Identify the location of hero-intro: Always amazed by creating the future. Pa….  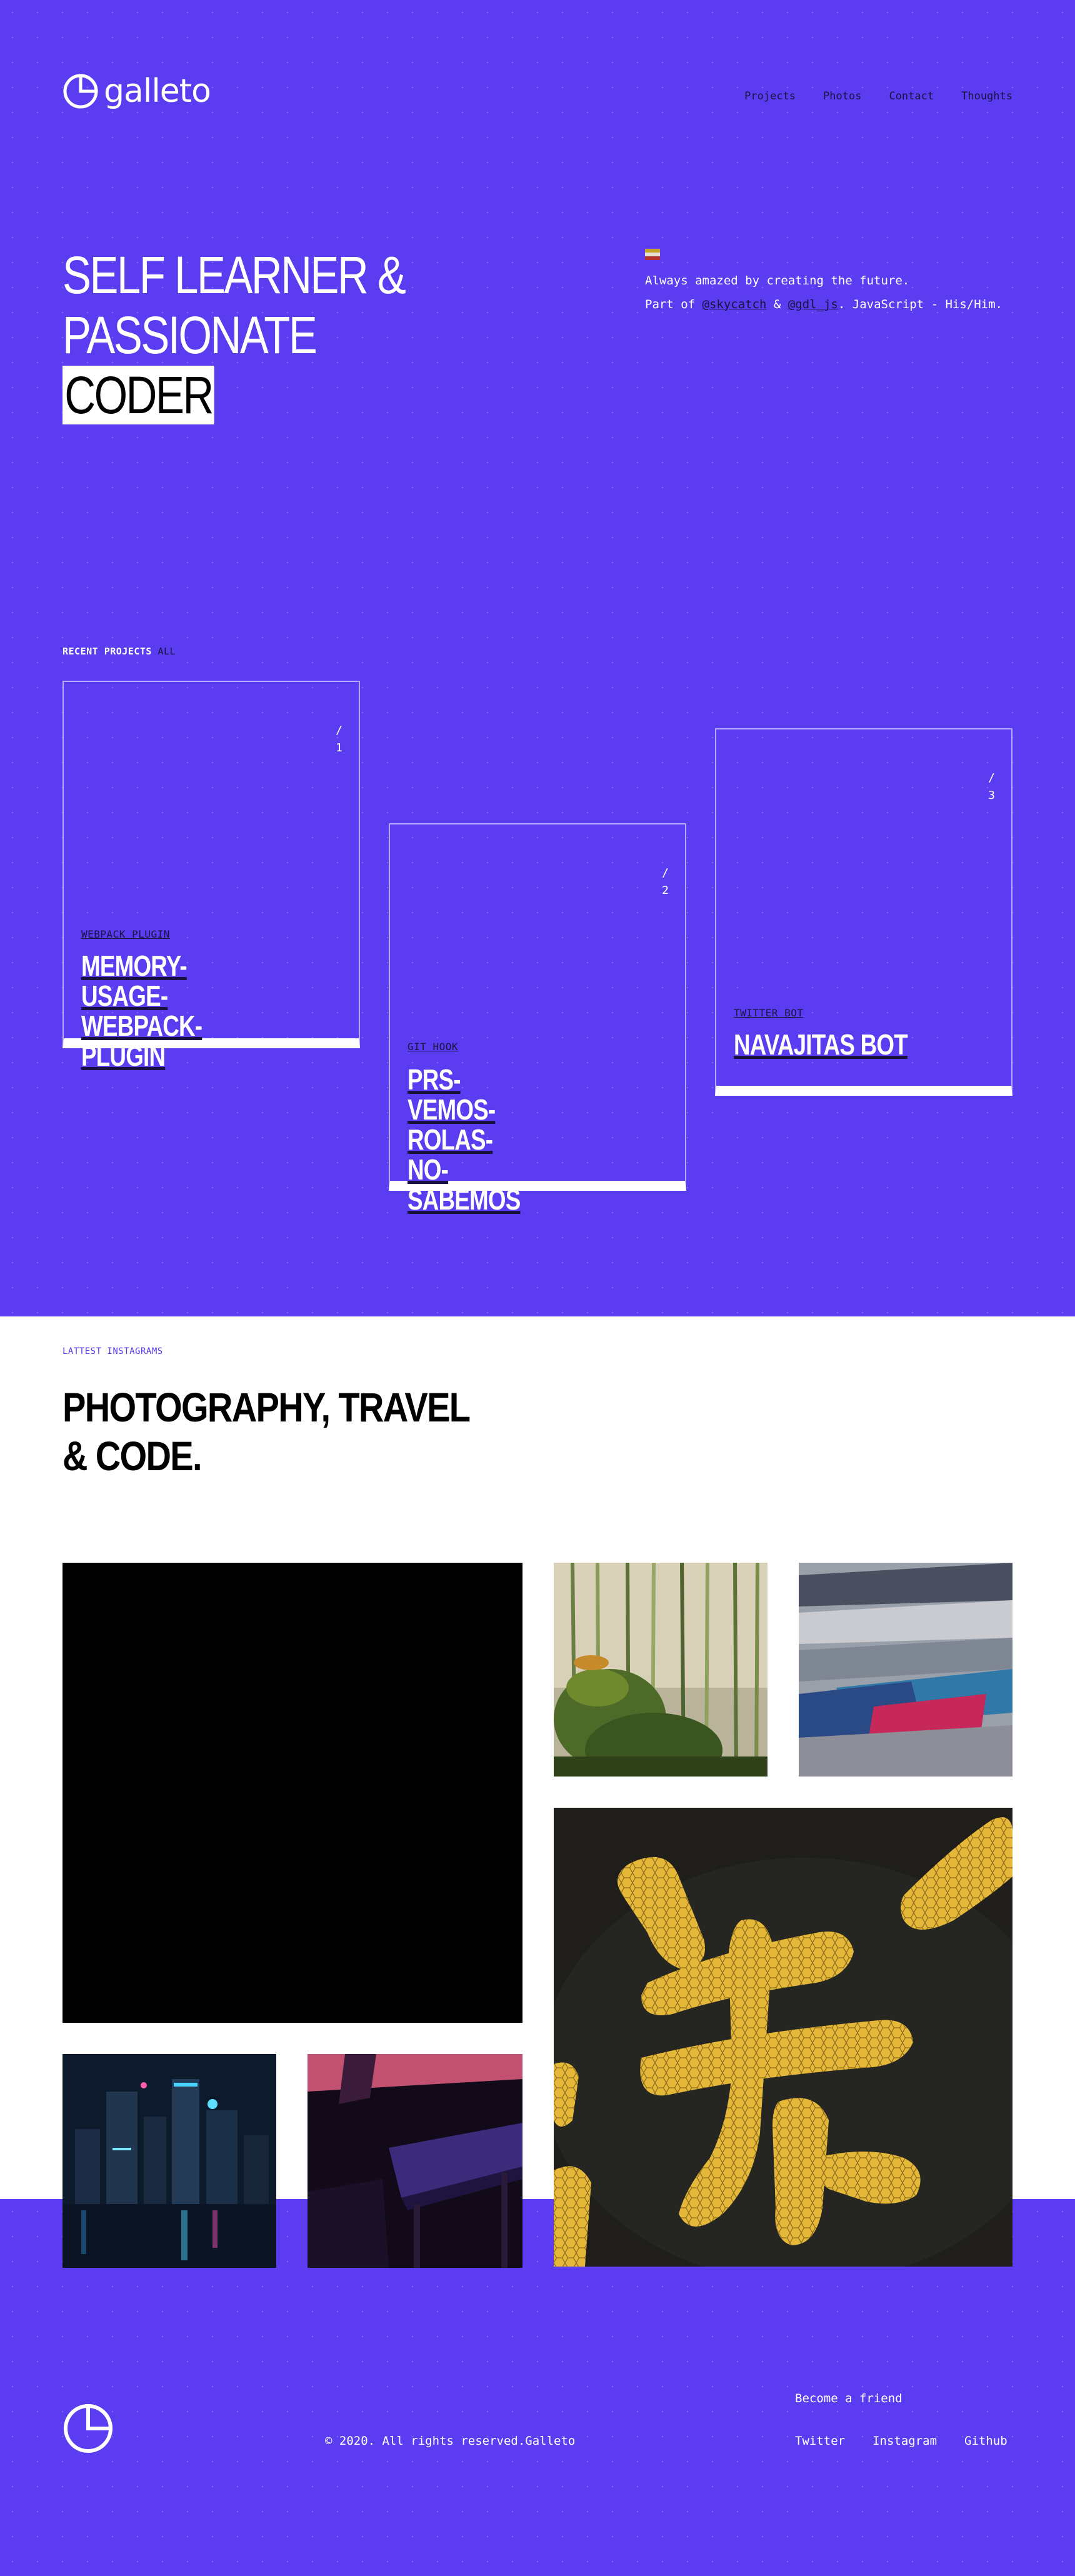
(824, 292).